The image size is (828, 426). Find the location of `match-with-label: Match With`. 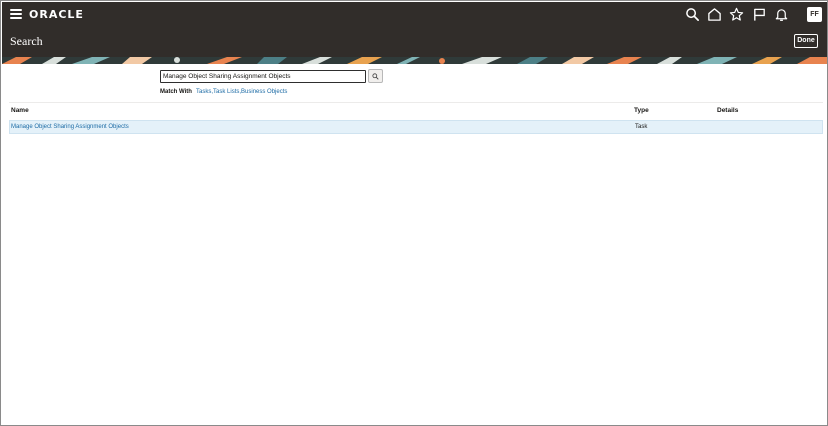

match-with-label: Match With is located at coordinates (176, 92).